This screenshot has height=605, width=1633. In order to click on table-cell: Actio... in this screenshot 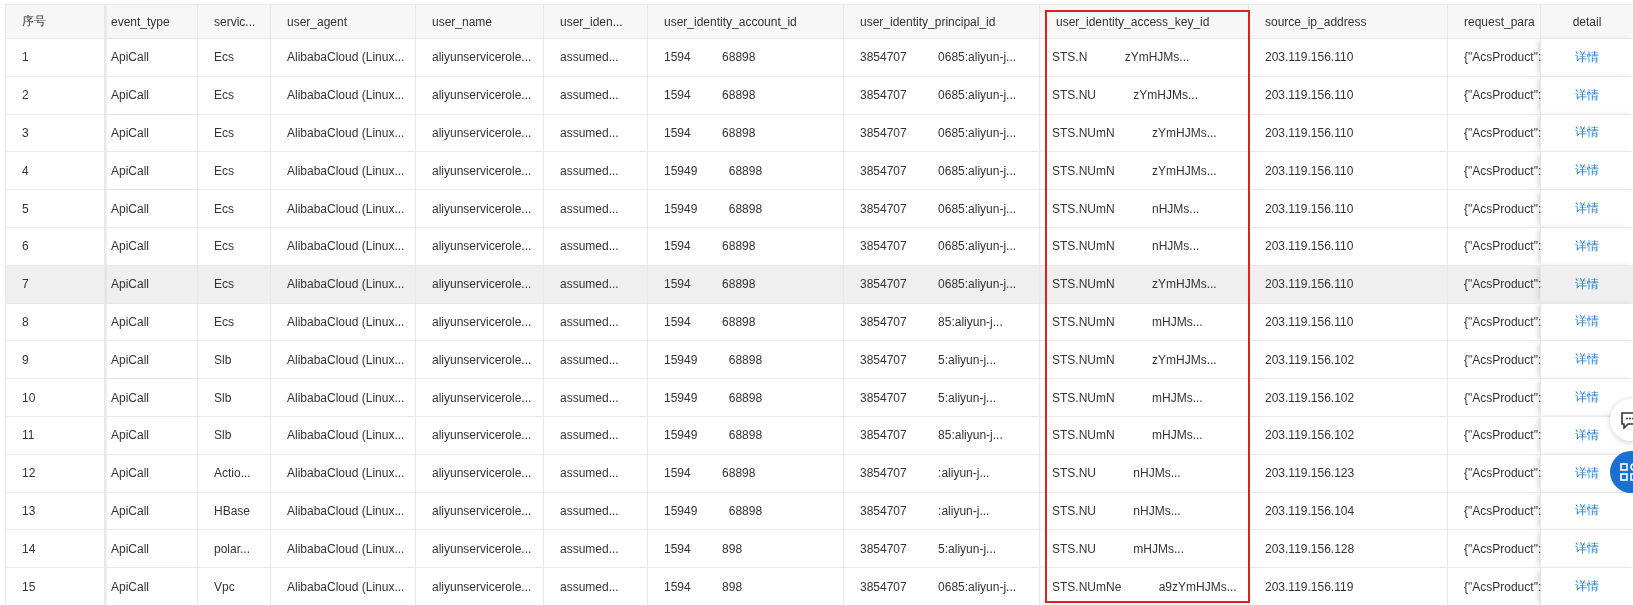, I will do `click(234, 473)`.